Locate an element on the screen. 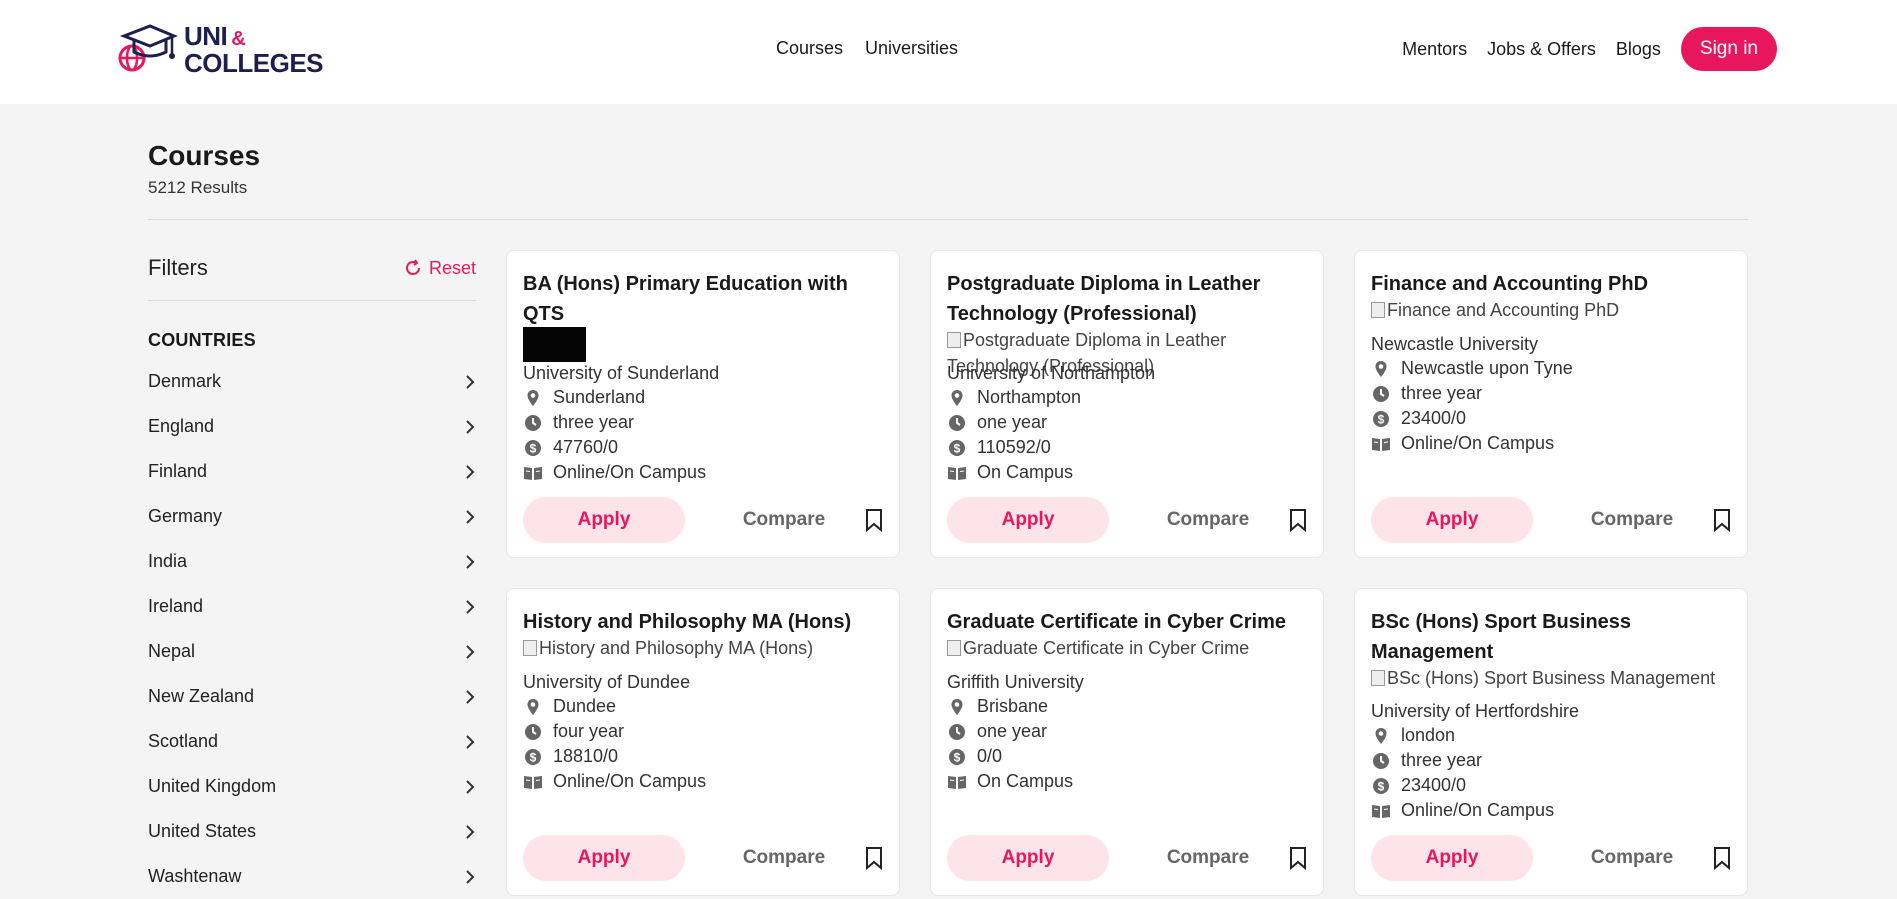 The width and height of the screenshot is (1897, 899). course-fee: $47760/0 is located at coordinates (570, 447).